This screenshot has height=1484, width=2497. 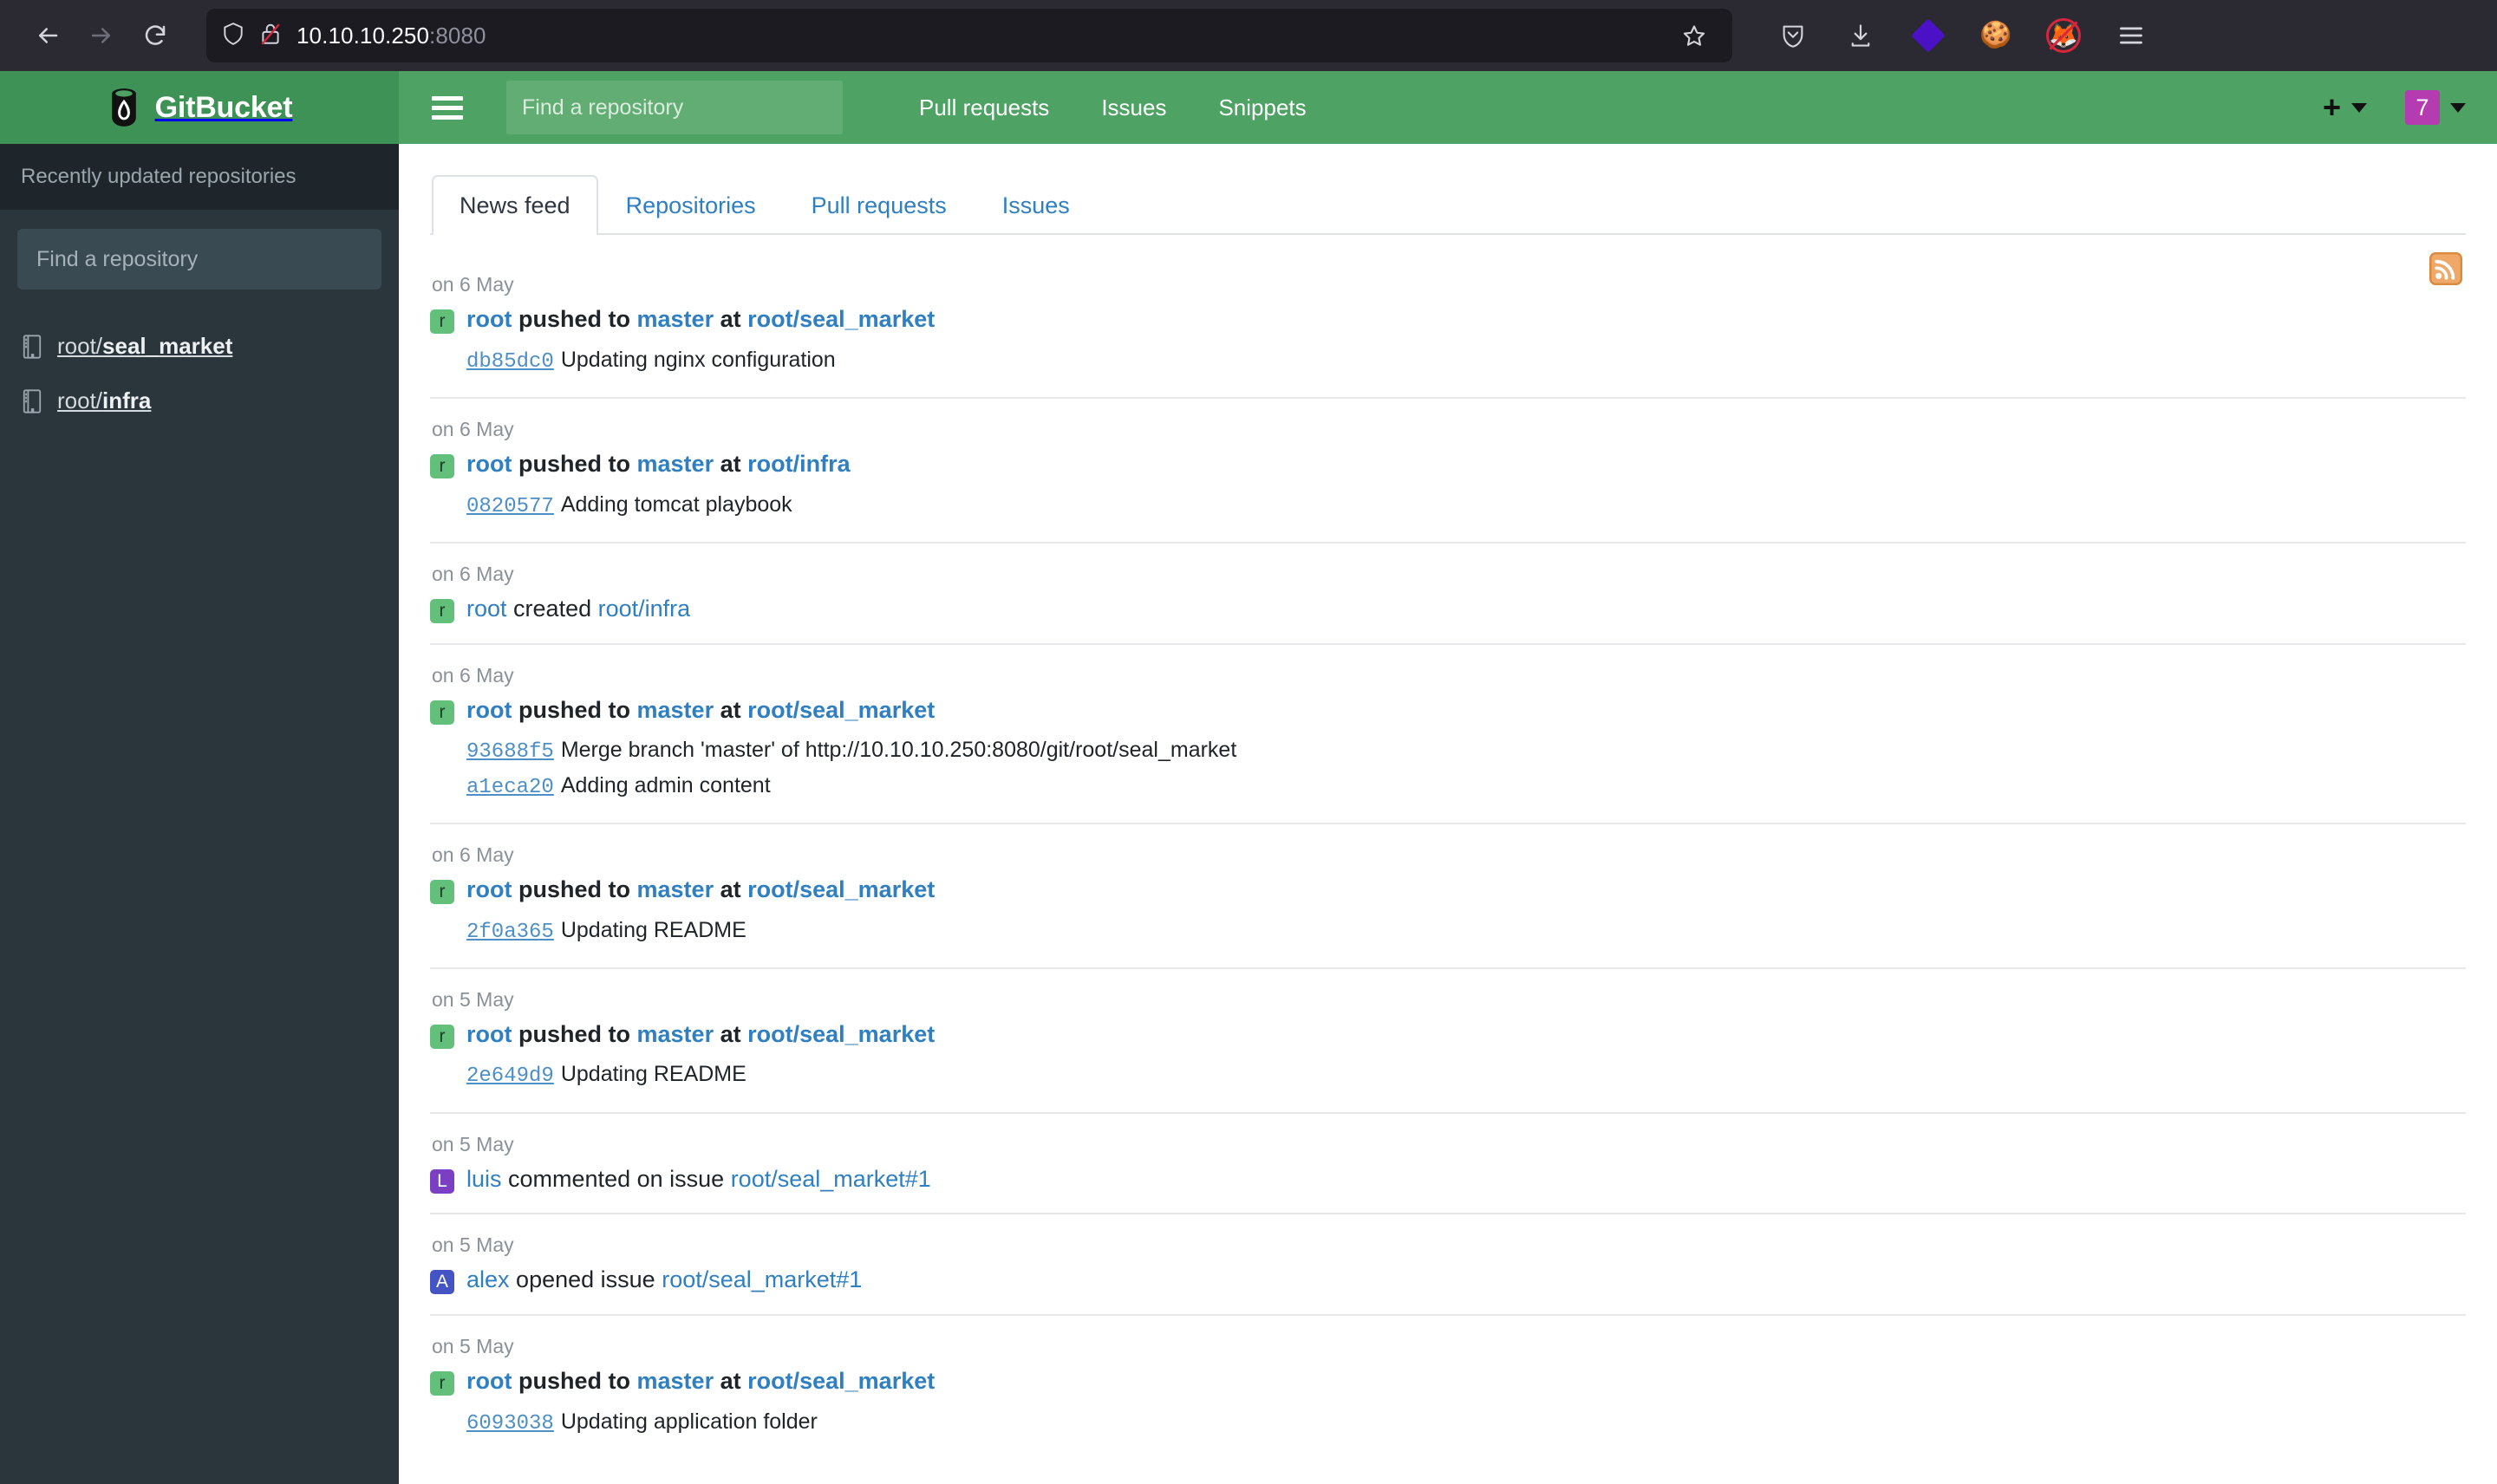 What do you see at coordinates (155, 35) in the screenshot?
I see `reload-button` at bounding box center [155, 35].